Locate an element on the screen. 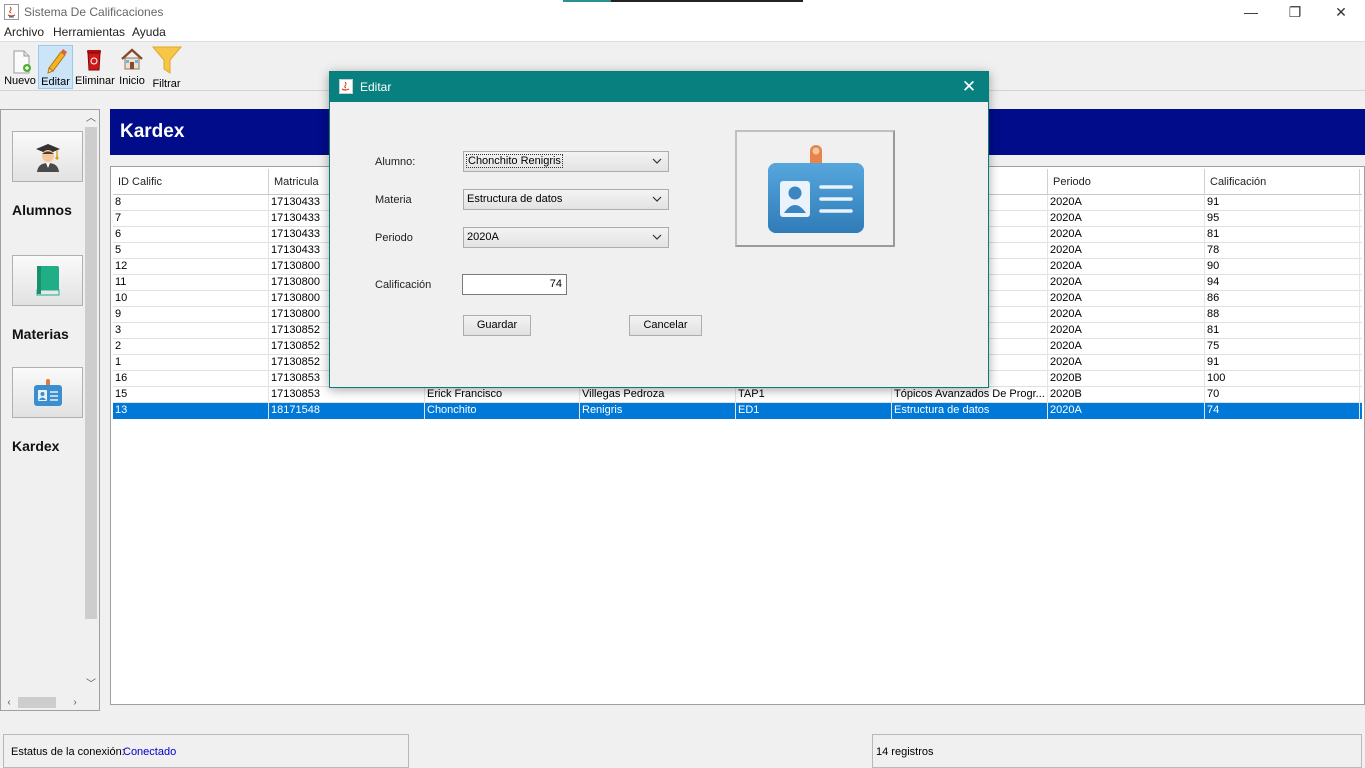 This screenshot has width=1365, height=768. menu-archivo: Archivo is located at coordinates (24, 32).